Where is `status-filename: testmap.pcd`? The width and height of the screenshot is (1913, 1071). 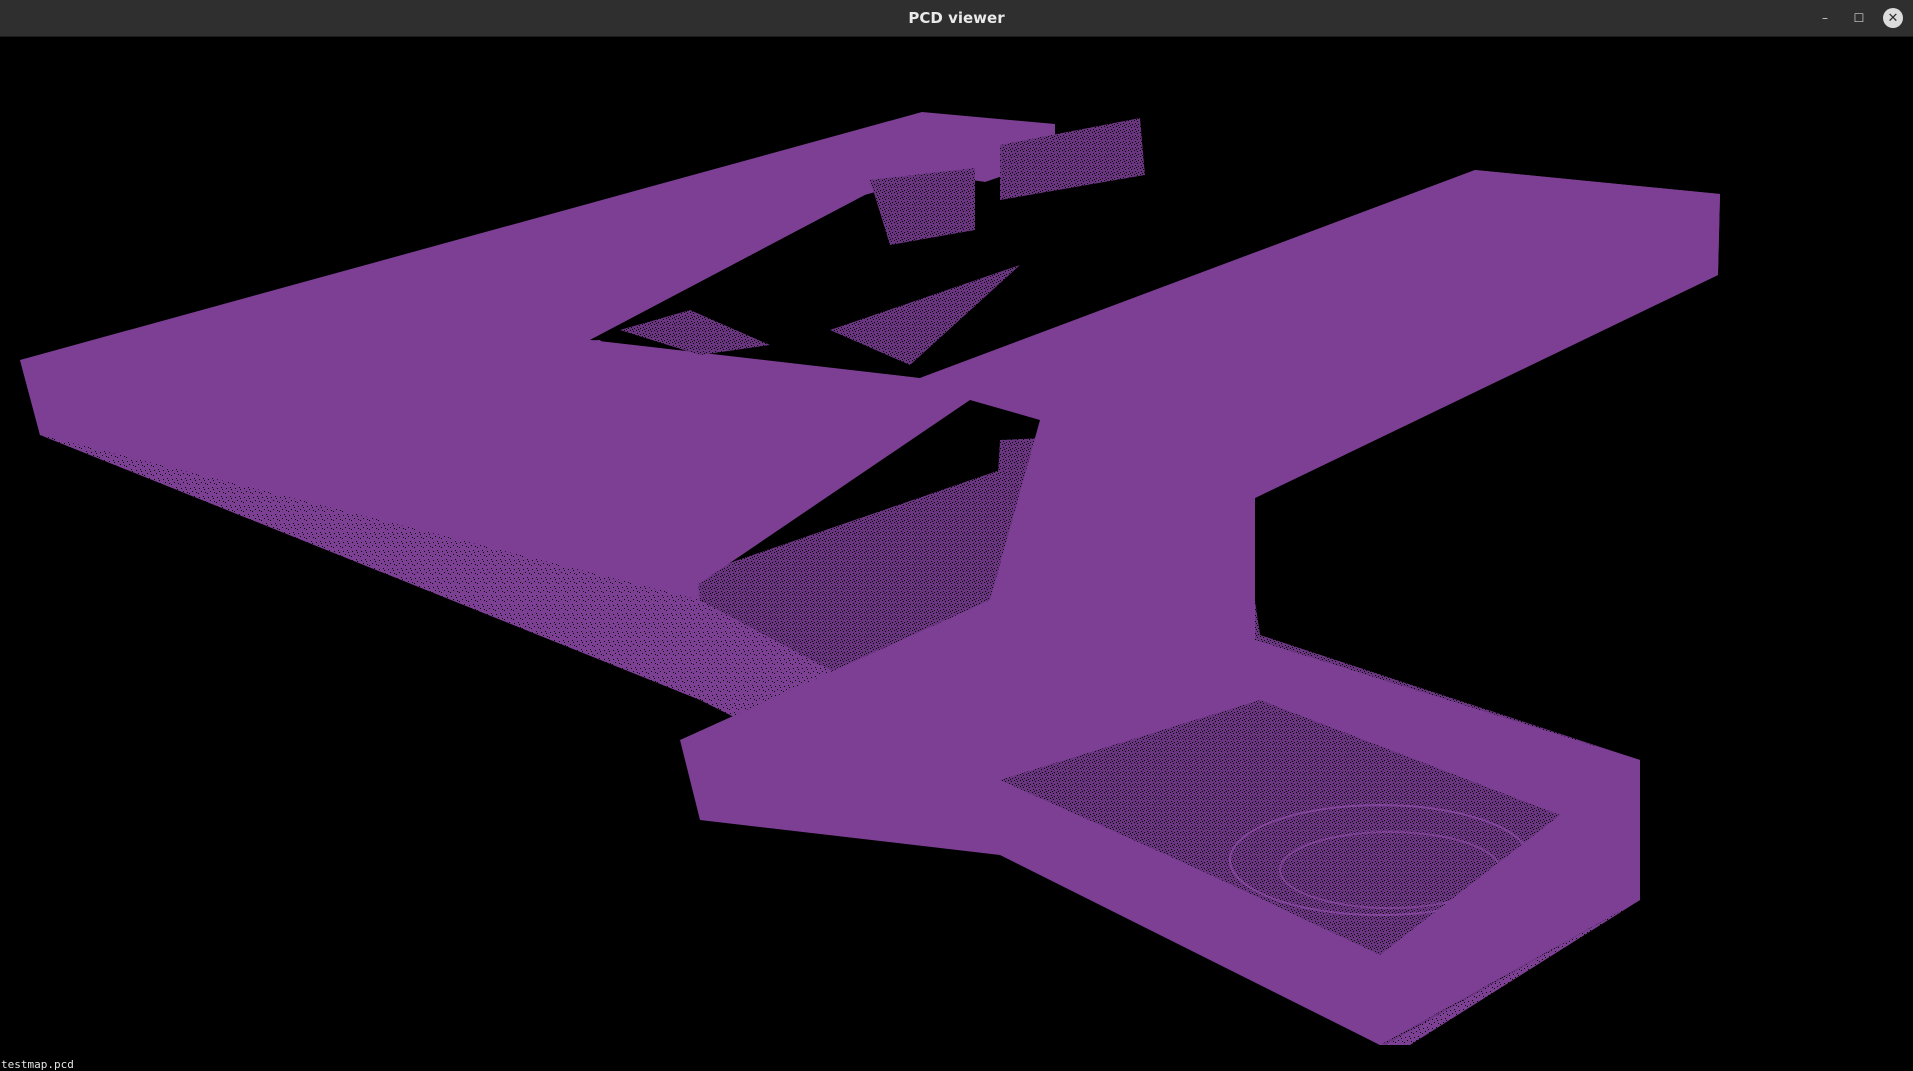
status-filename: testmap.pcd is located at coordinates (37, 1064).